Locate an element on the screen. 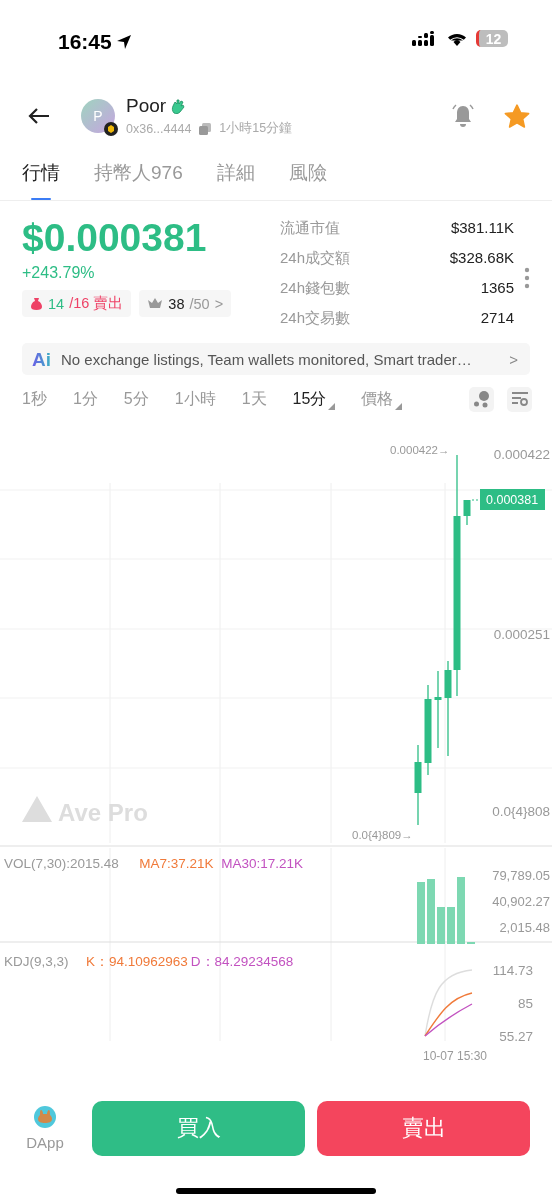 The height and width of the screenshot is (1200, 552). sell-button: 賣出 is located at coordinates (423, 1128).